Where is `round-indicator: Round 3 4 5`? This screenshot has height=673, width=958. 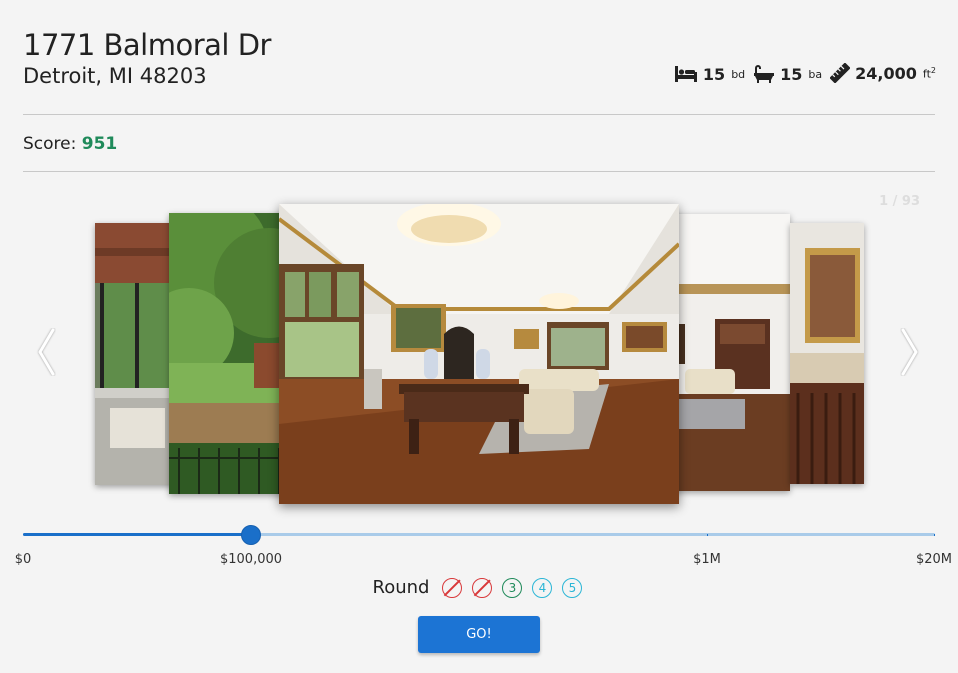
round-indicator: Round 3 4 5 is located at coordinates (479, 587).